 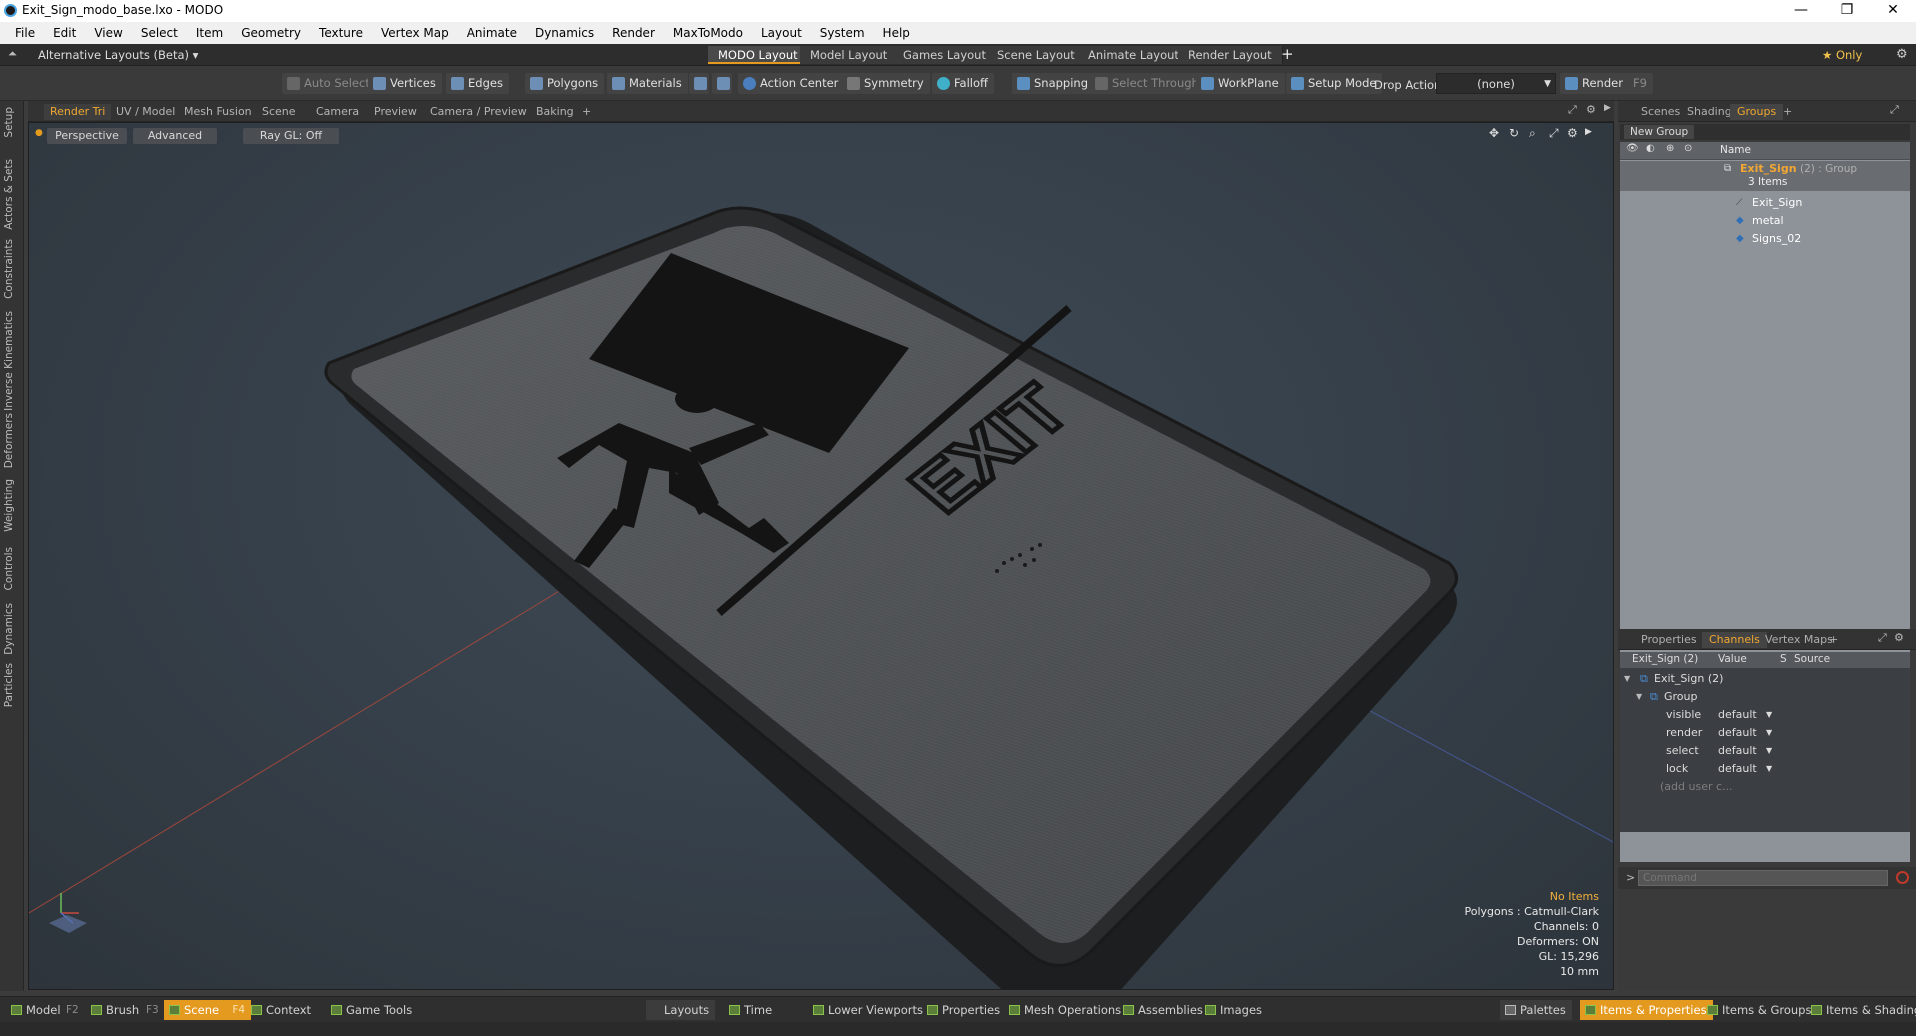 What do you see at coordinates (1240, 83) in the screenshot?
I see `workplane-button: WorkPlane` at bounding box center [1240, 83].